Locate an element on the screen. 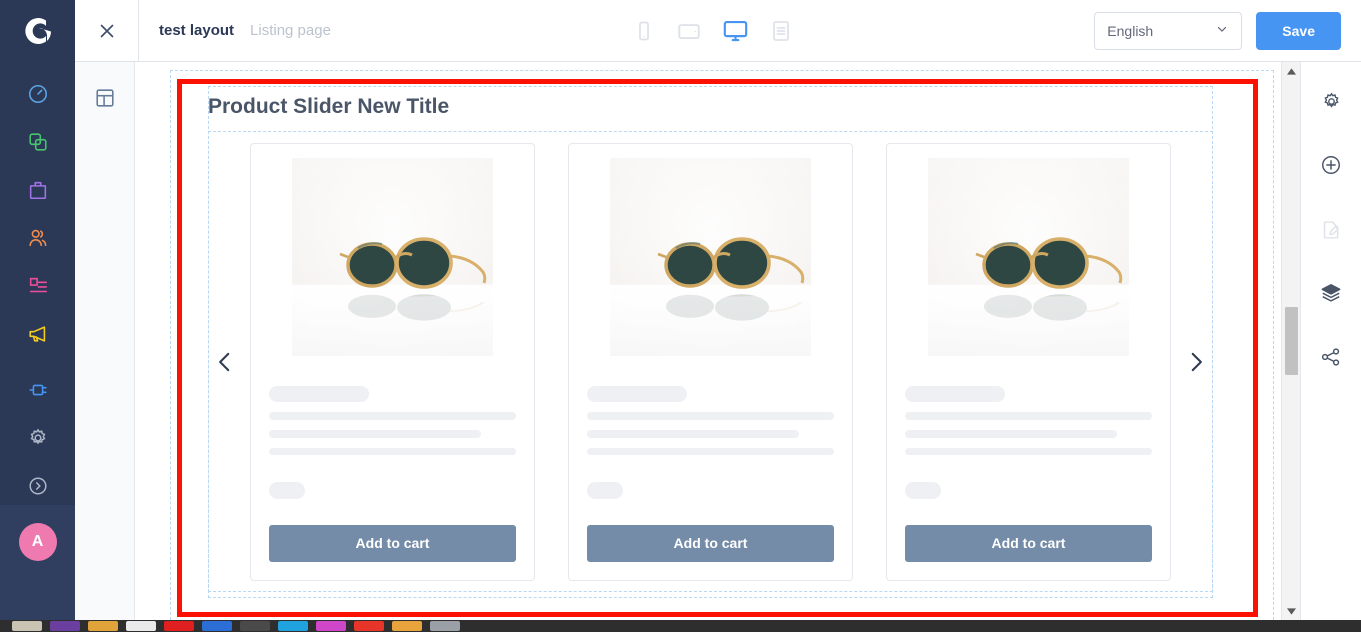 This screenshot has height=632, width=1361. chevron-down-icon is located at coordinates (1222, 30).